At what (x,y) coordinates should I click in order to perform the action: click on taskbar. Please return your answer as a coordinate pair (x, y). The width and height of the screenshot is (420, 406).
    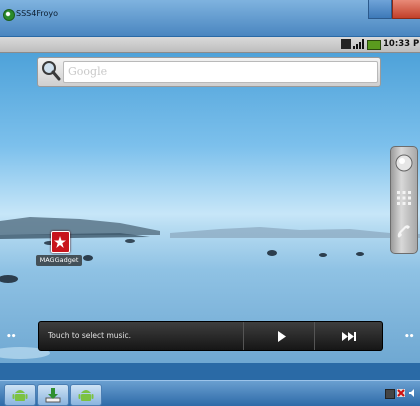
    Looking at the image, I should click on (210, 393).